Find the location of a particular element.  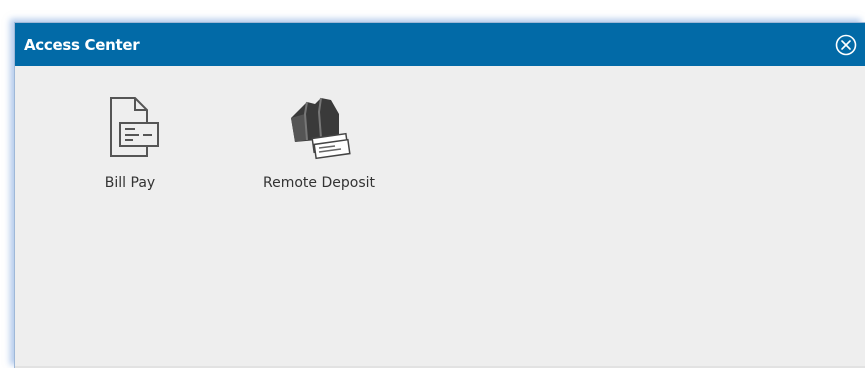

bill-document-icon is located at coordinates (130, 128).